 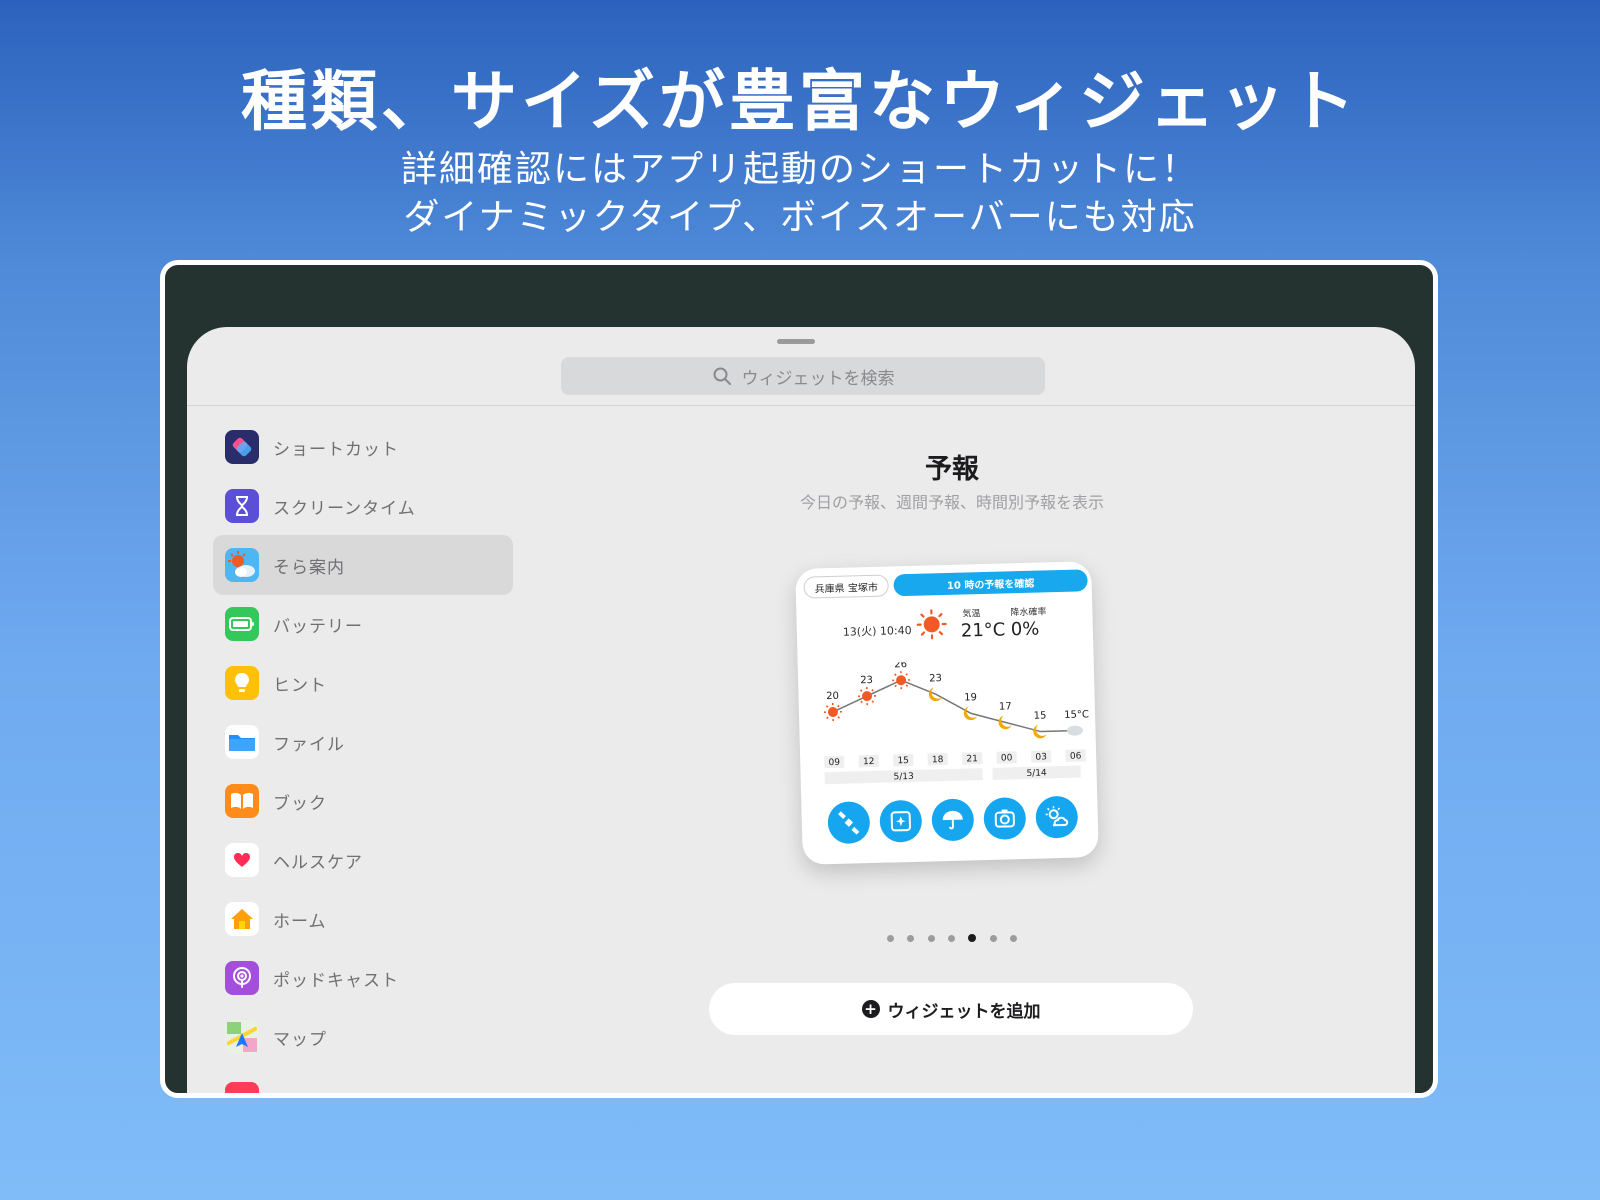 What do you see at coordinates (242, 565) in the screenshot?
I see `weather-app-icon` at bounding box center [242, 565].